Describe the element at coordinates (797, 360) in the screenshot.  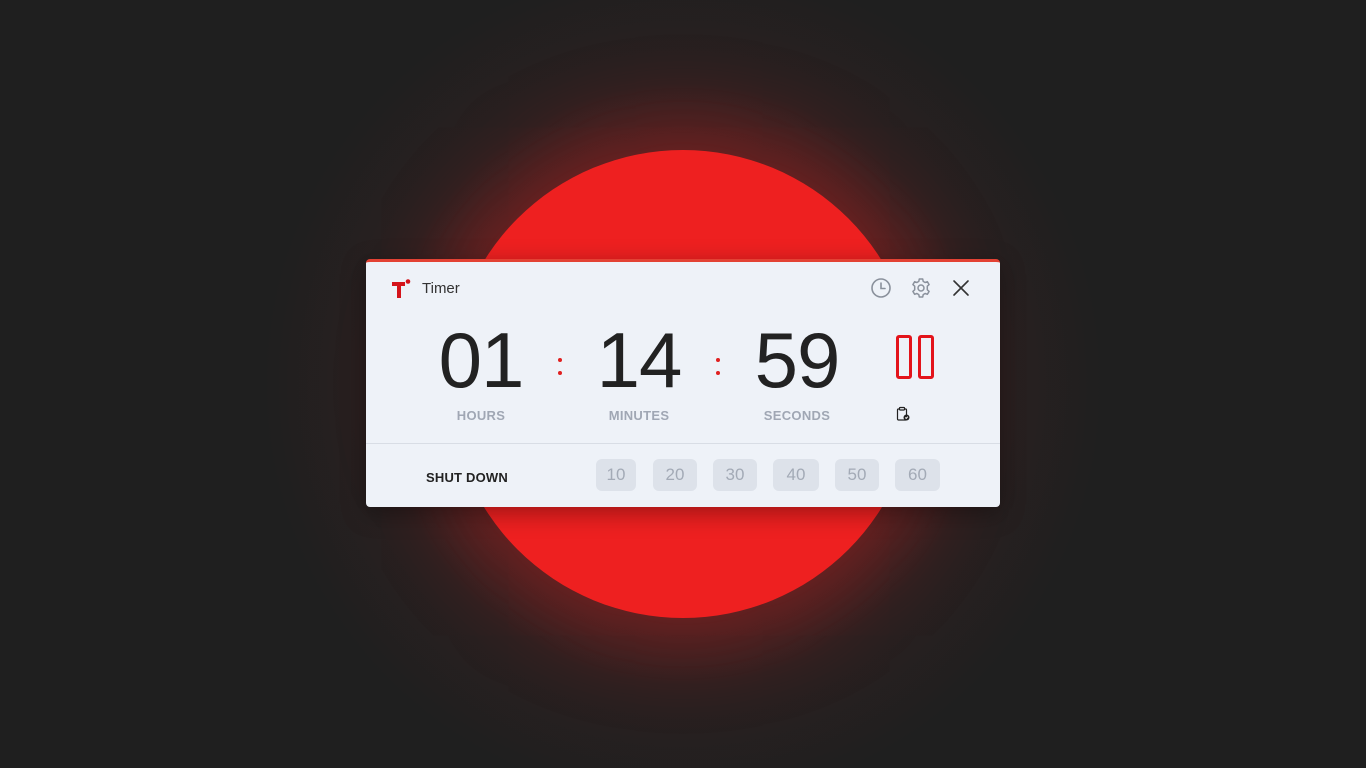
I see `seconds-value: 59` at that location.